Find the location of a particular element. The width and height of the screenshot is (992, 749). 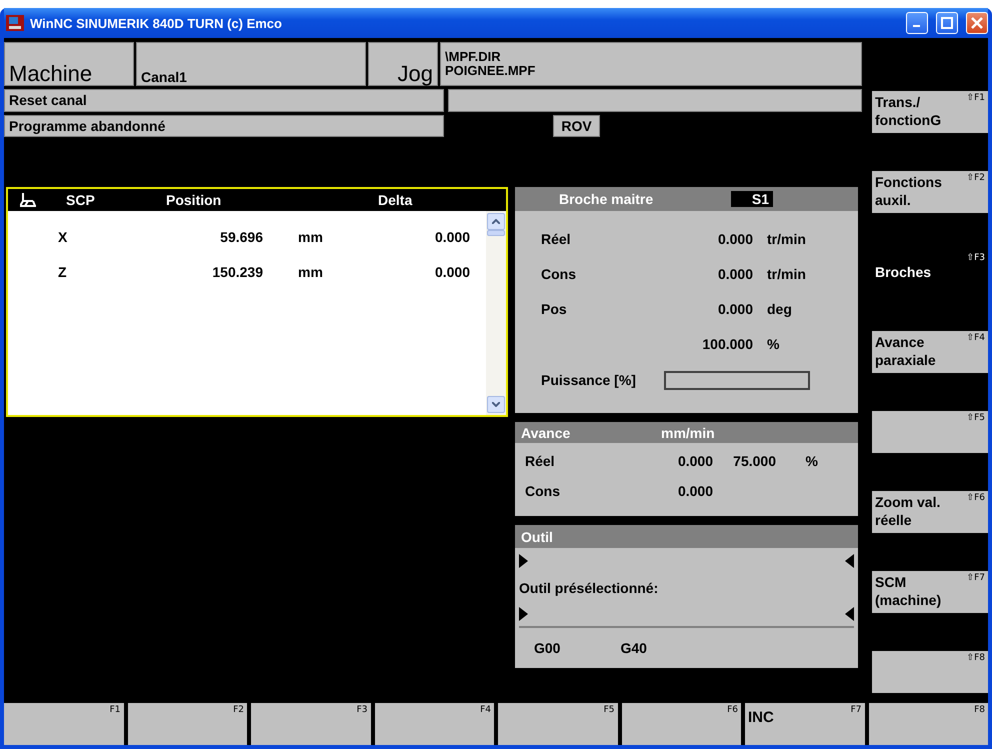

caret-up-icon is located at coordinates (496, 221).